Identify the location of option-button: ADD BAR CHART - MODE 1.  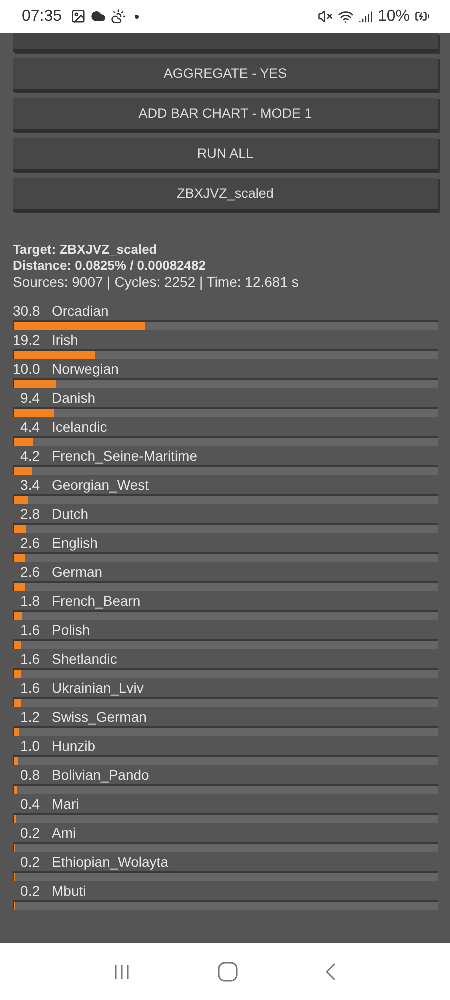
(225, 115).